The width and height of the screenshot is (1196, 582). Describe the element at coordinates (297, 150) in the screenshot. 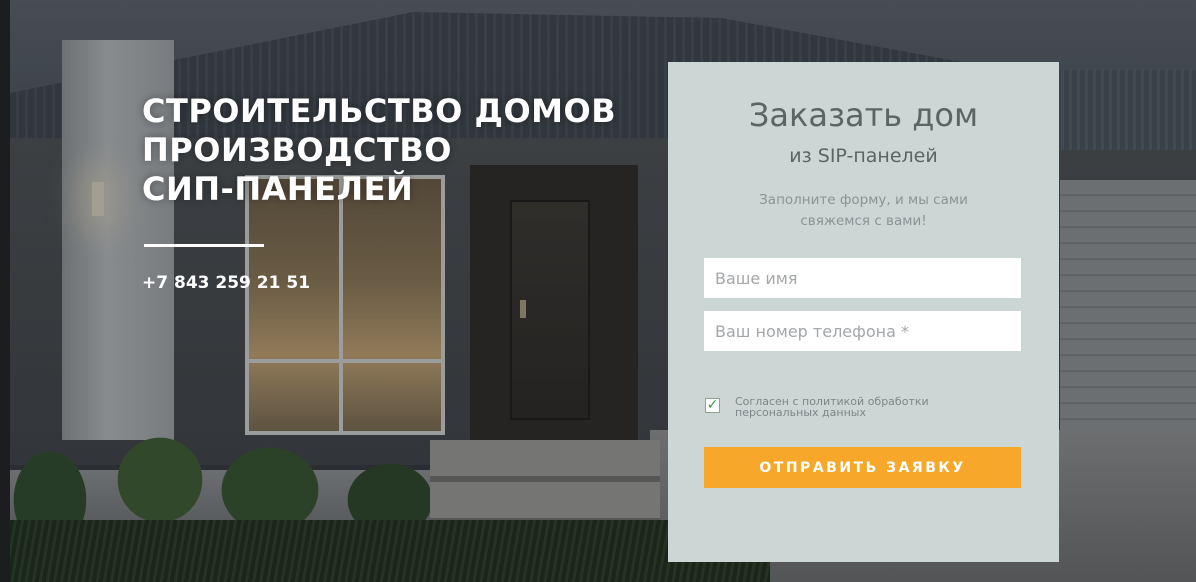

I see `hero-title-line-2: ПРОИЗВОДСТВО` at that location.